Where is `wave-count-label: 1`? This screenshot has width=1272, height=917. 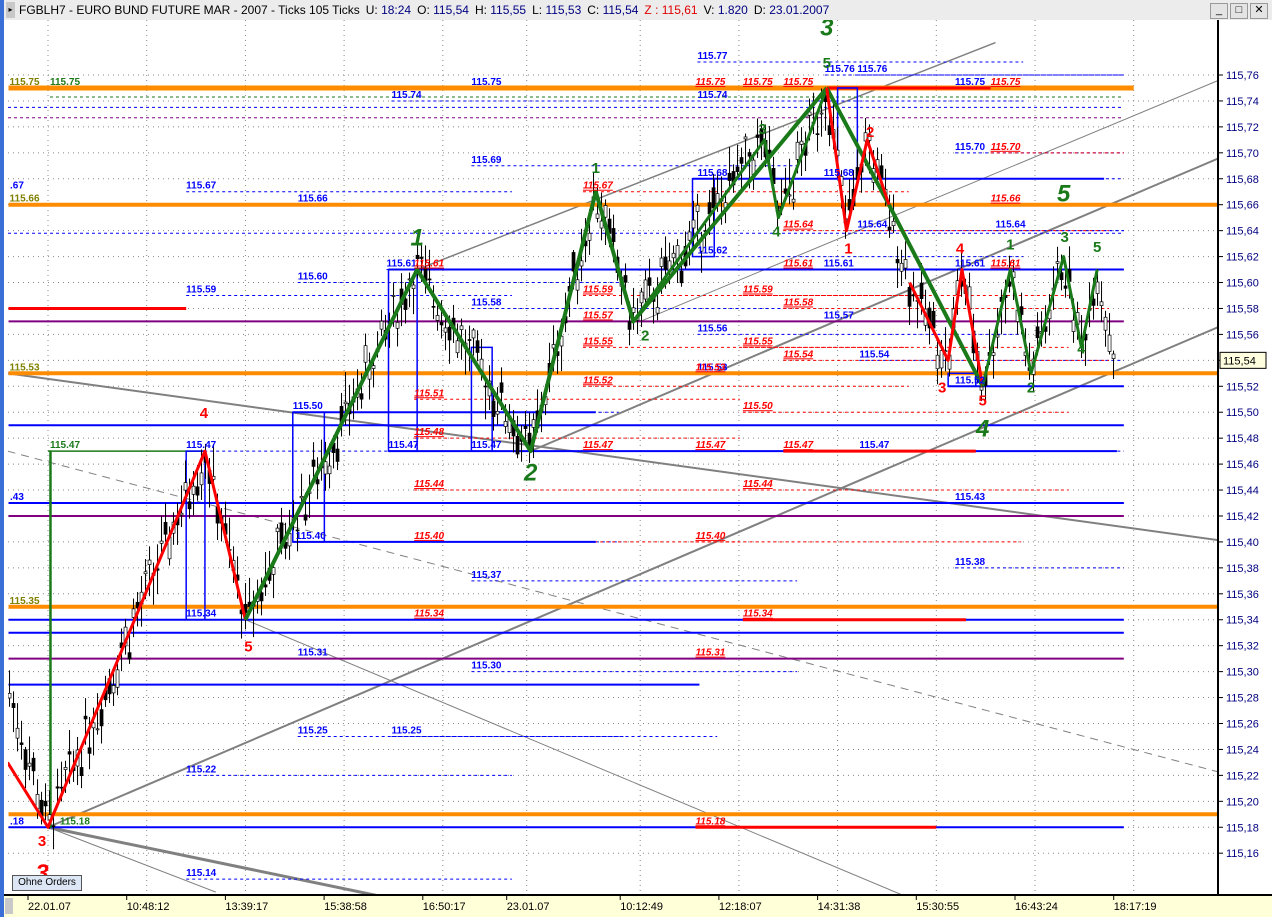 wave-count-label: 1 is located at coordinates (596, 168).